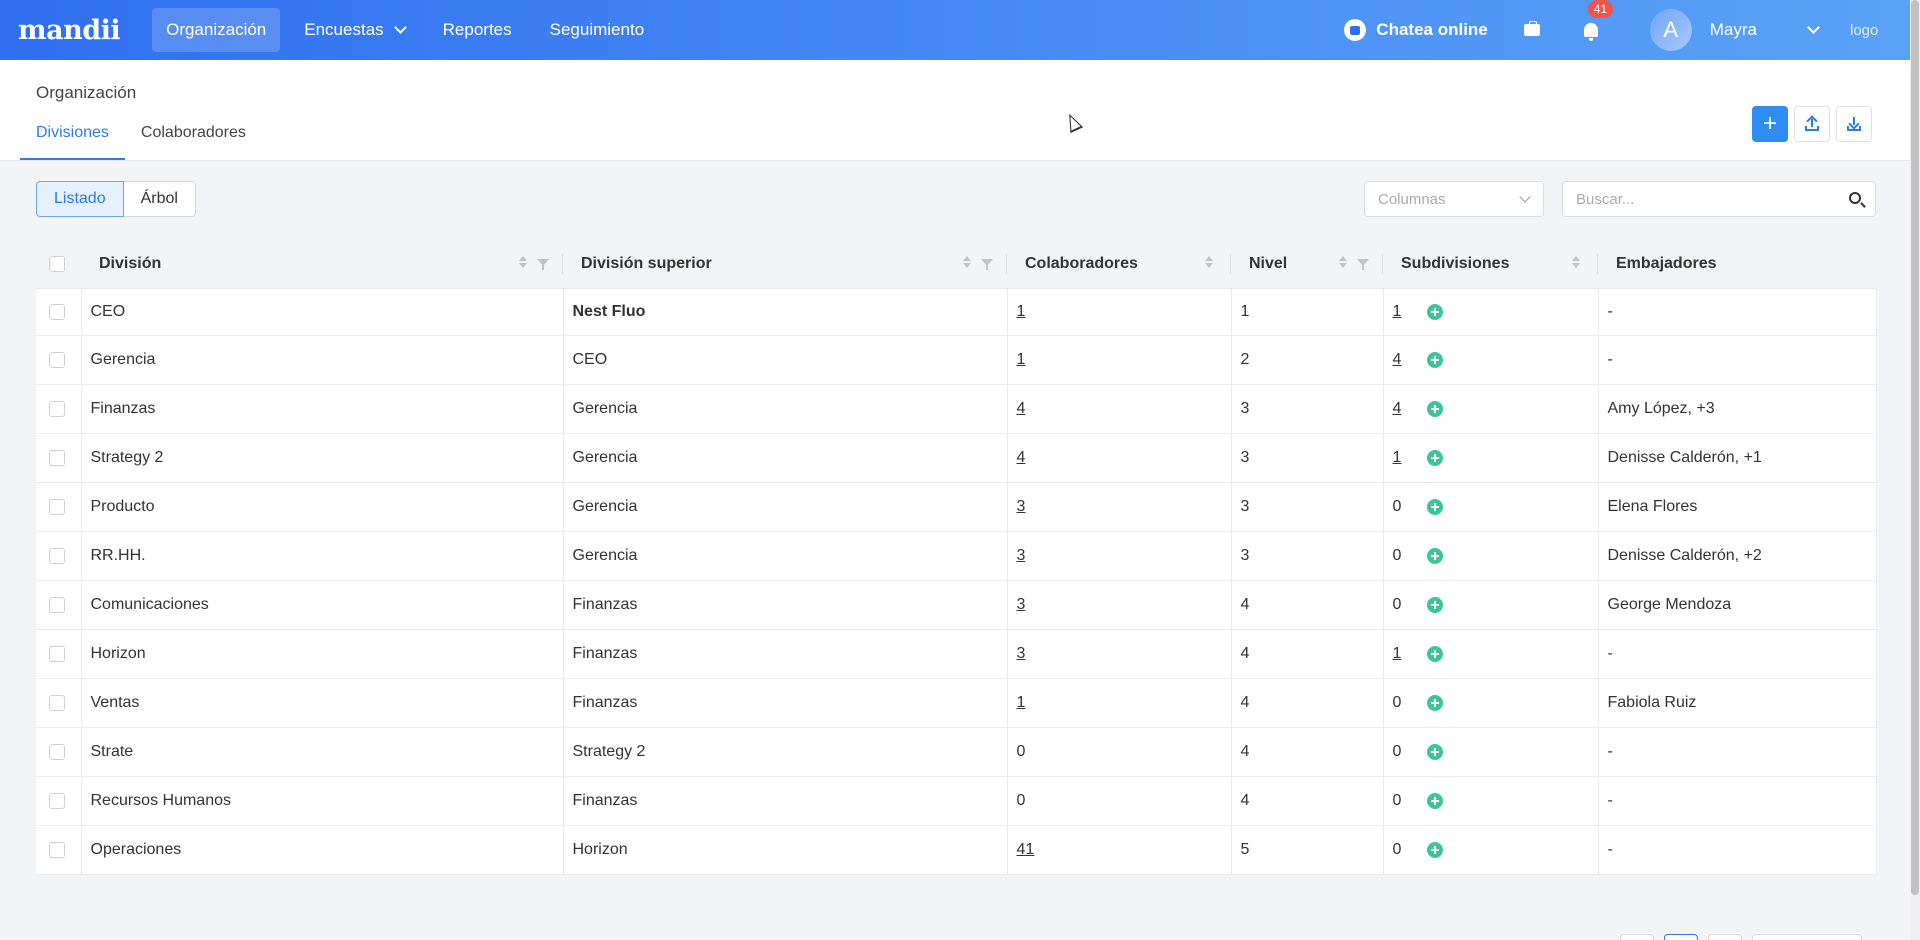  I want to click on avatar: A, so click(1670, 30).